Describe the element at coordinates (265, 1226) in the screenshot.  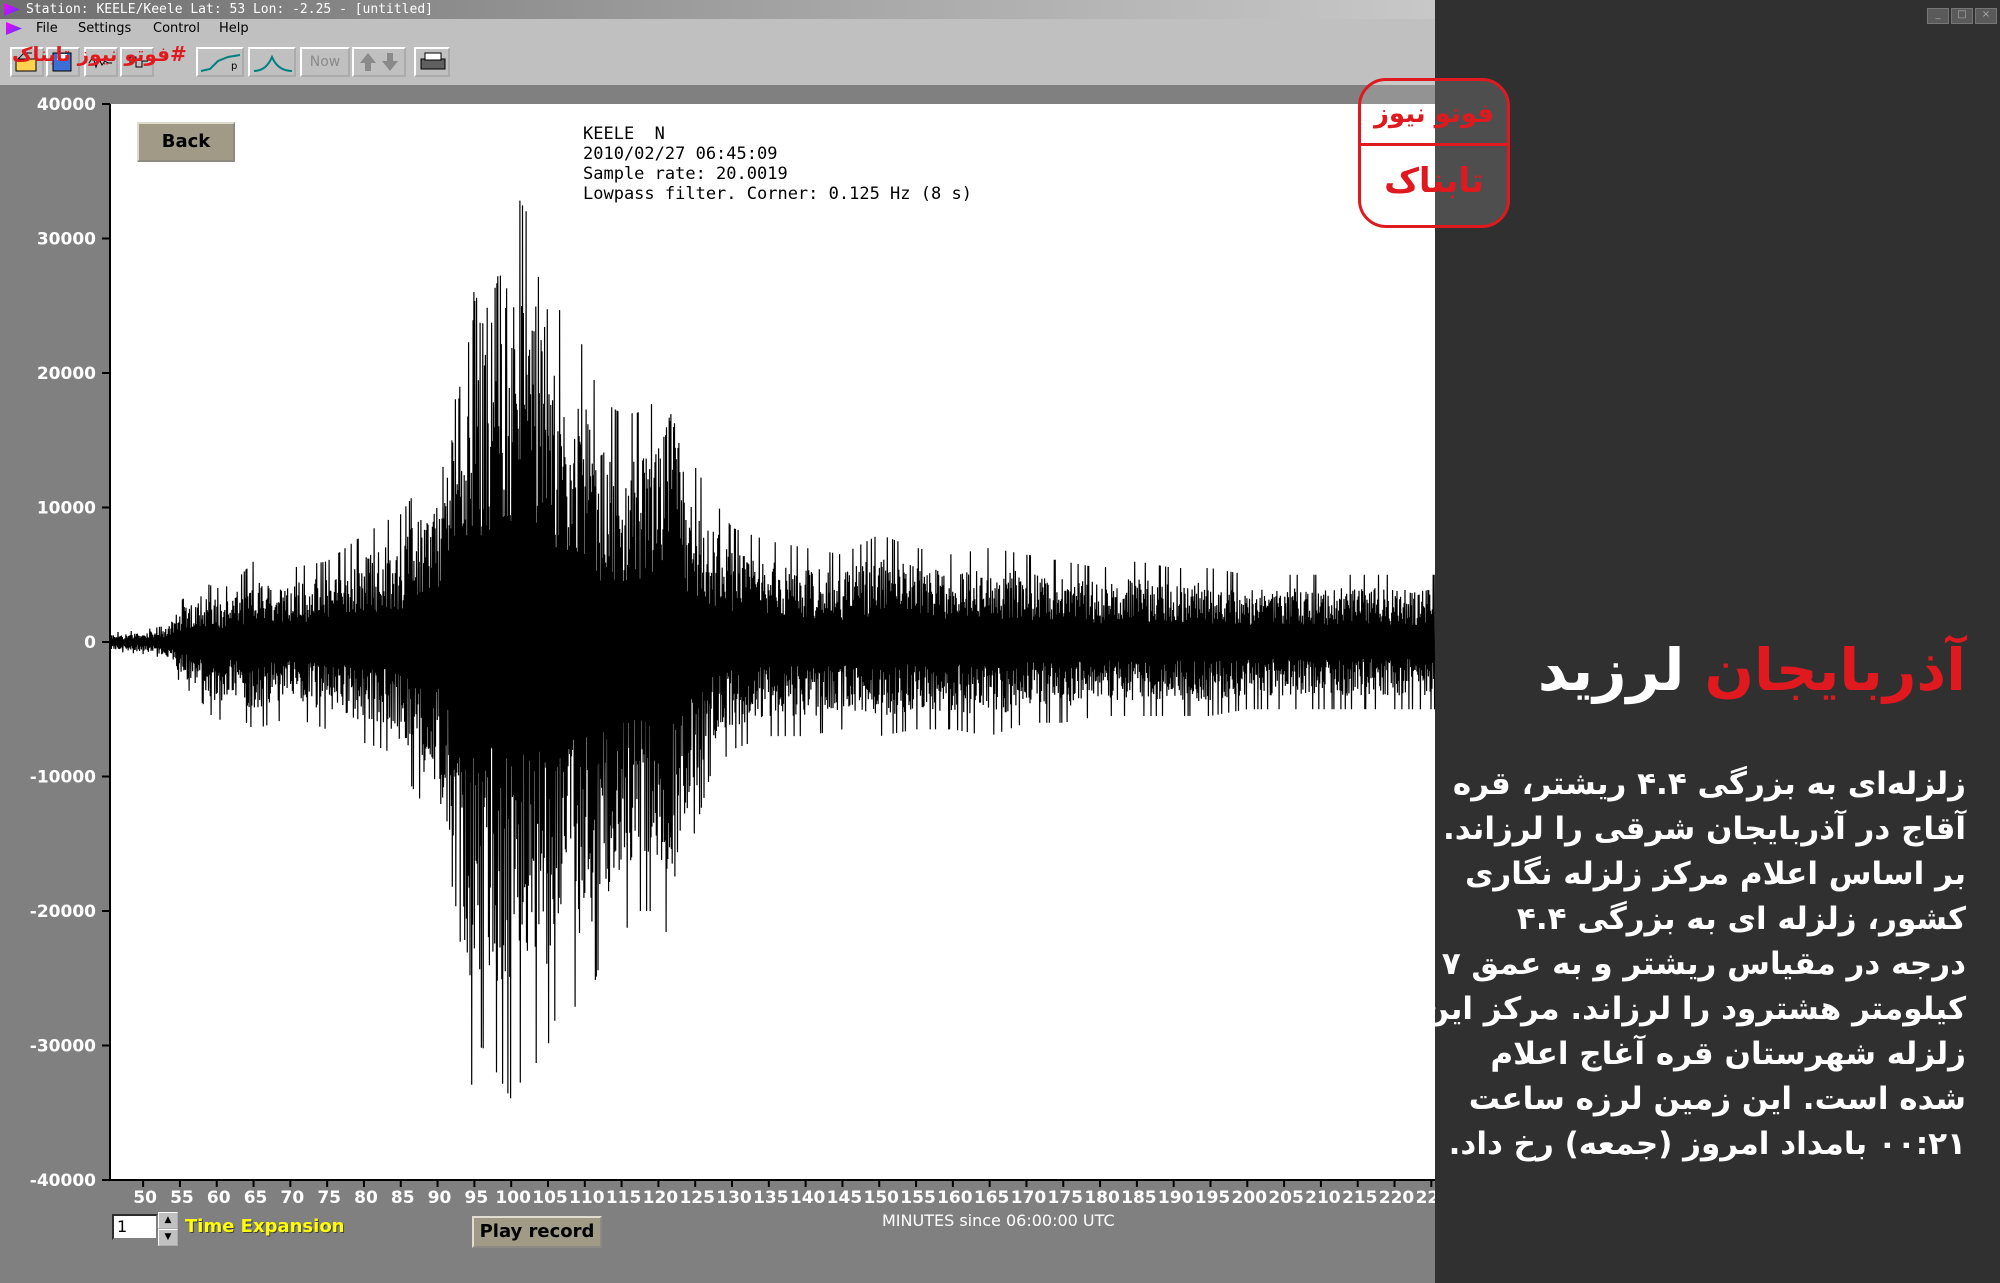
I see `time-expansion-label: Time Expansion` at that location.